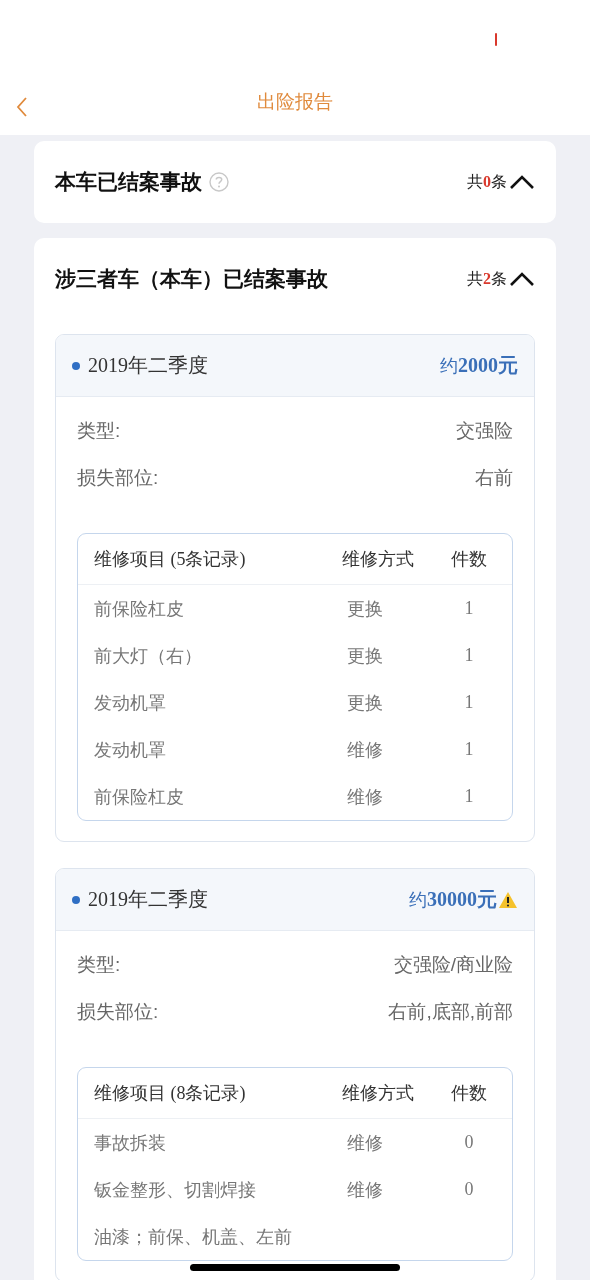  I want to click on section-title: 涉三者车（本车）已结案事故, so click(191, 279).